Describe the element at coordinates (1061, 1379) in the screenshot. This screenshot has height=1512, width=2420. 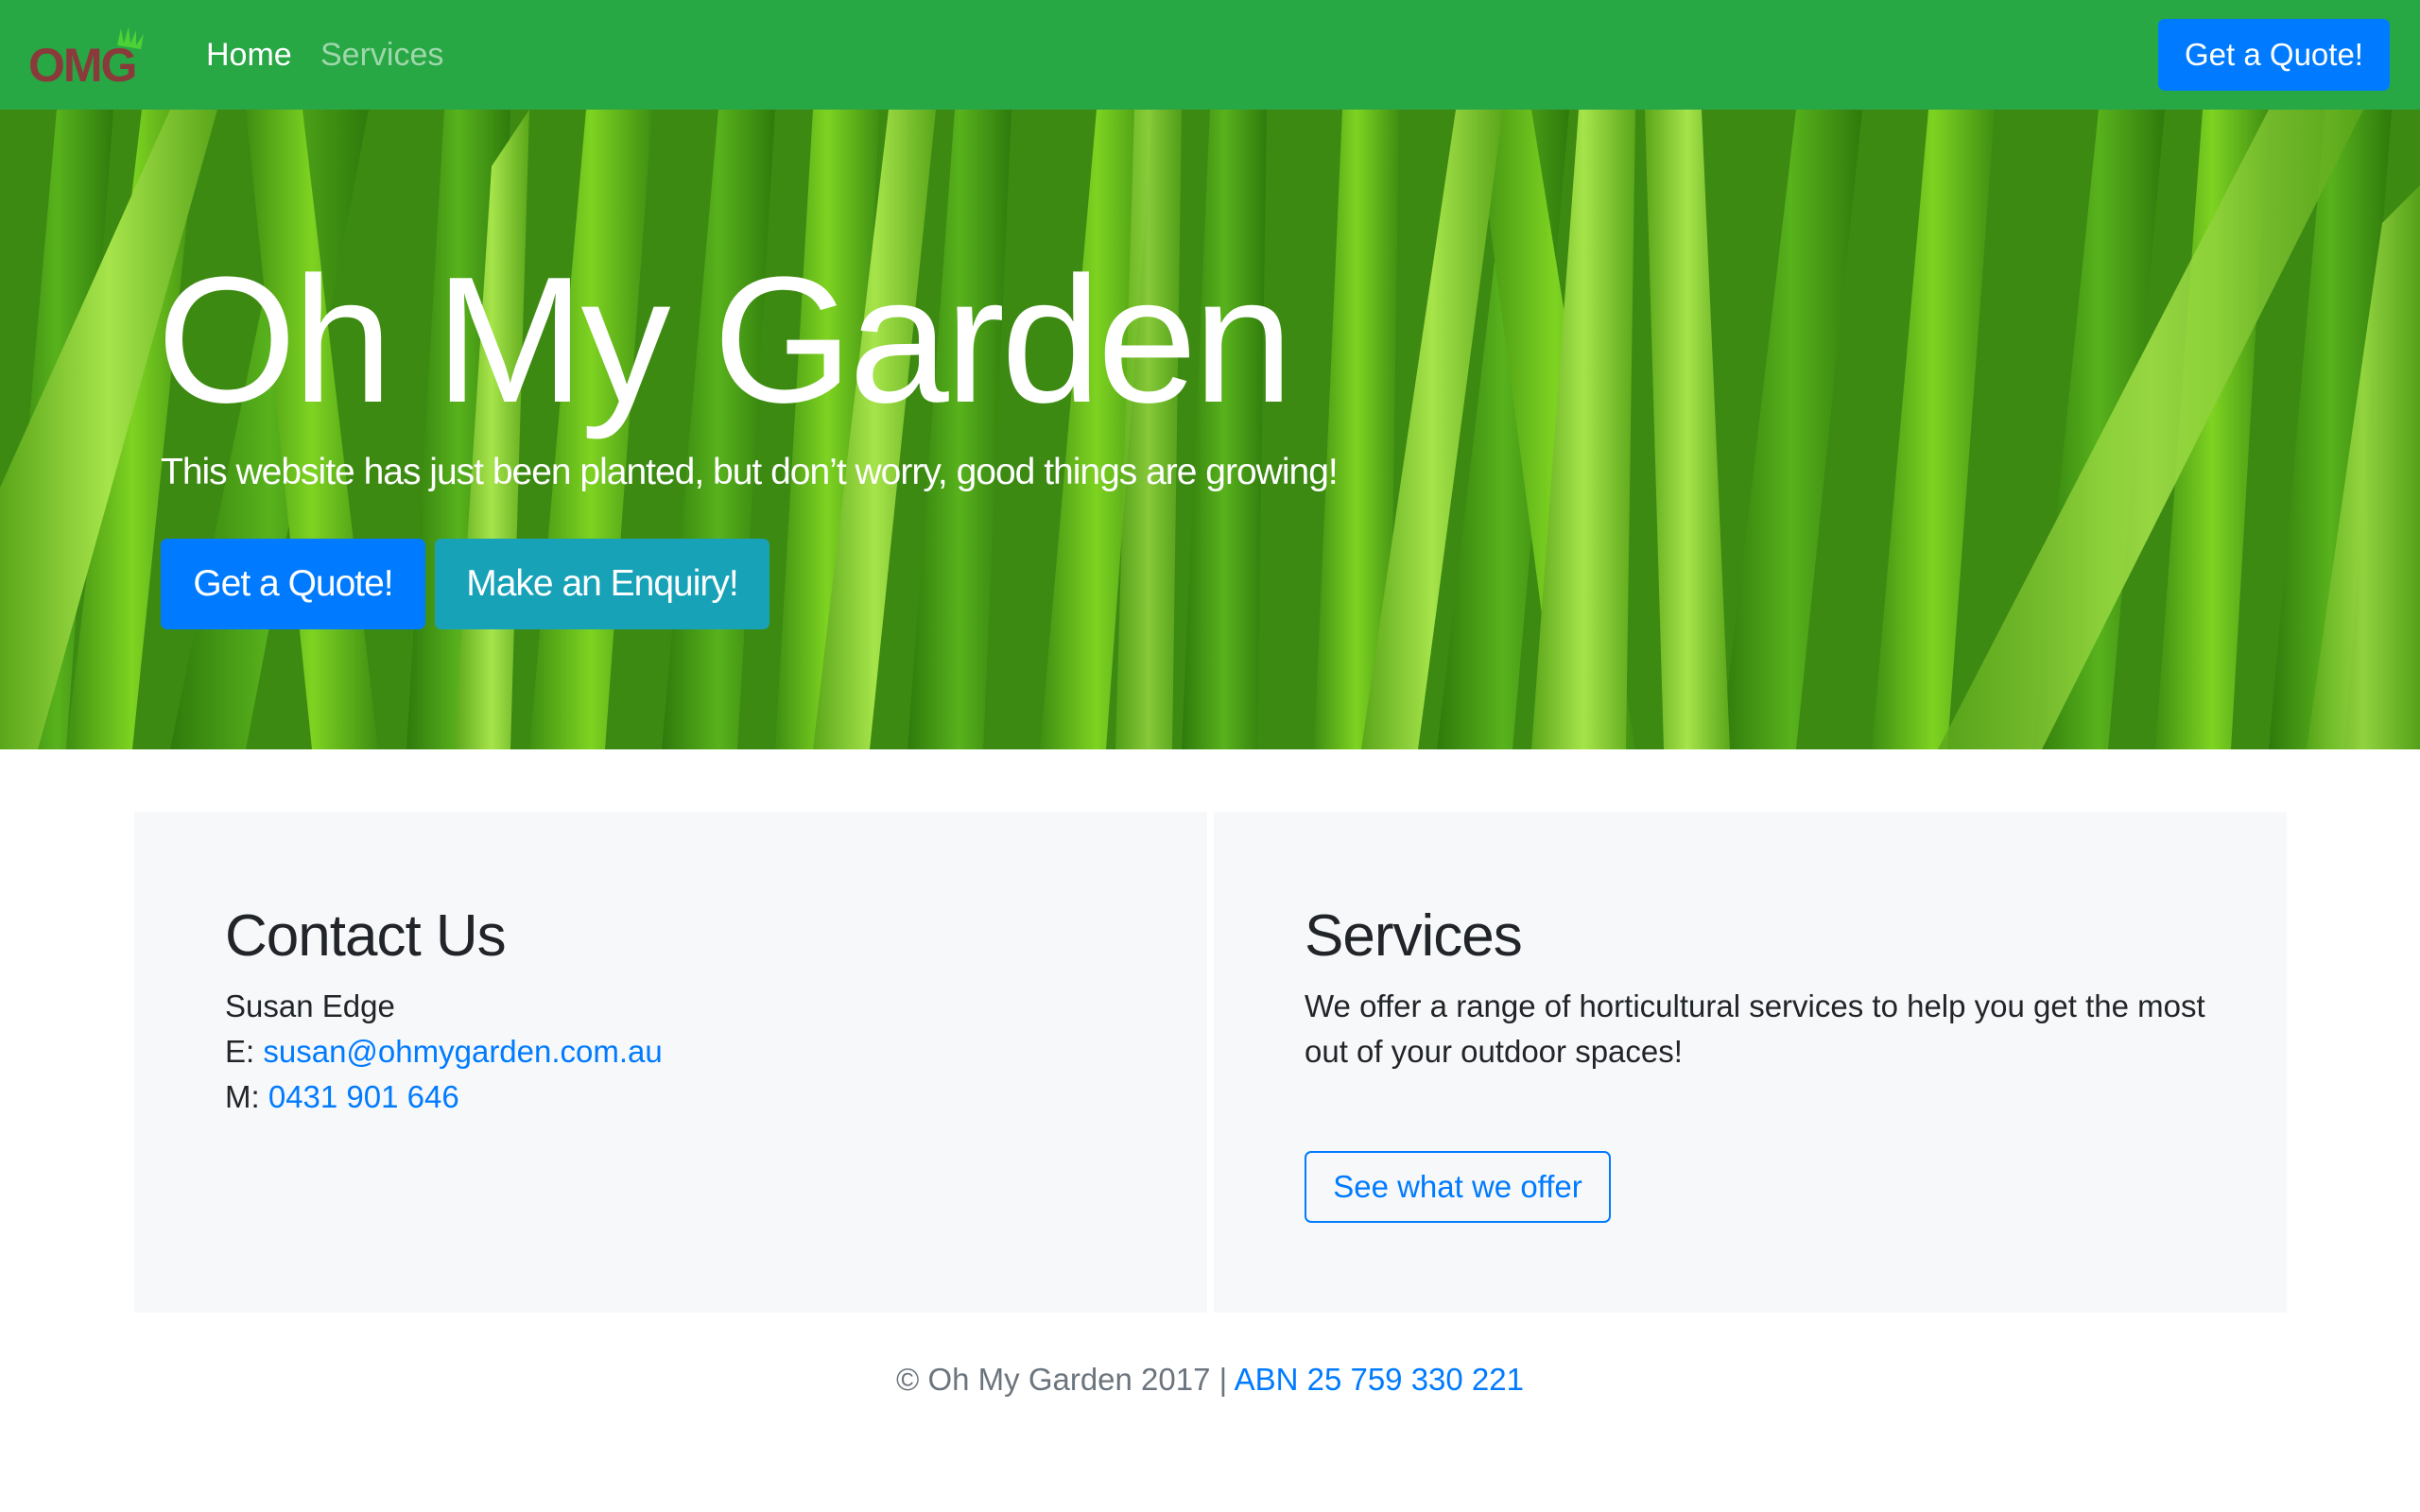
I see `footer-copyright: © Oh My Garden 2017 |` at that location.